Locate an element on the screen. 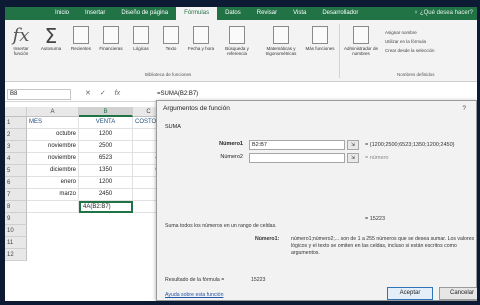  lookup-button: Búsqueda y referencia is located at coordinates (237, 41).